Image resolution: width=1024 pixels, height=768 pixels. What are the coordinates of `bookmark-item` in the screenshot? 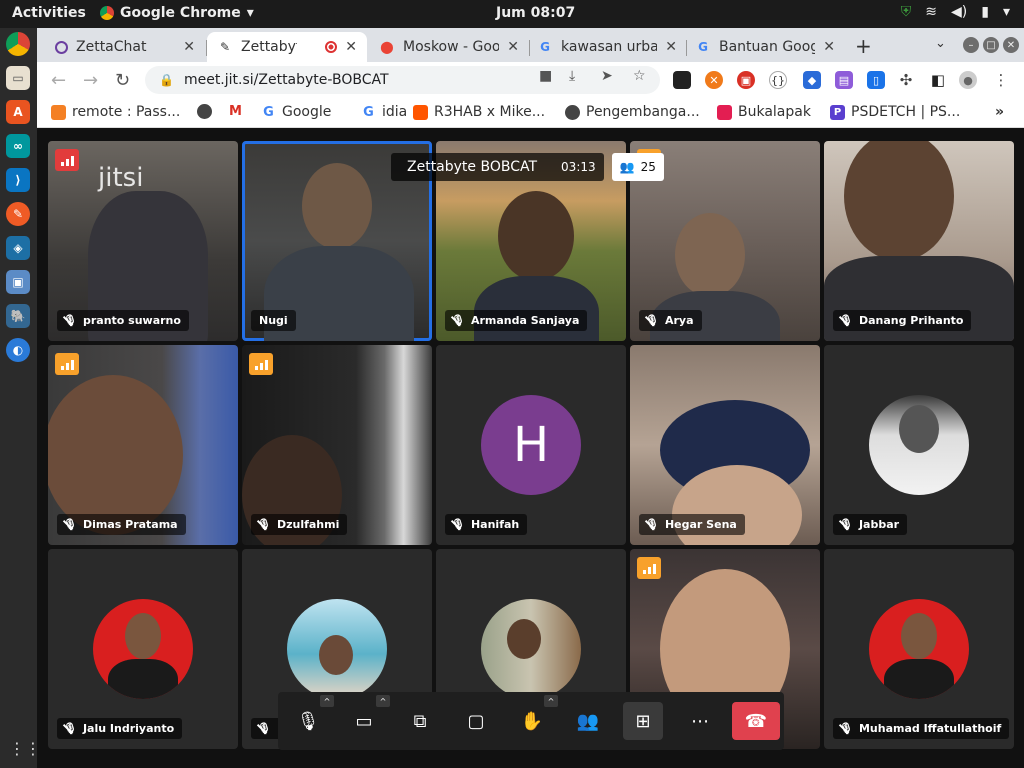 It's located at (204, 111).